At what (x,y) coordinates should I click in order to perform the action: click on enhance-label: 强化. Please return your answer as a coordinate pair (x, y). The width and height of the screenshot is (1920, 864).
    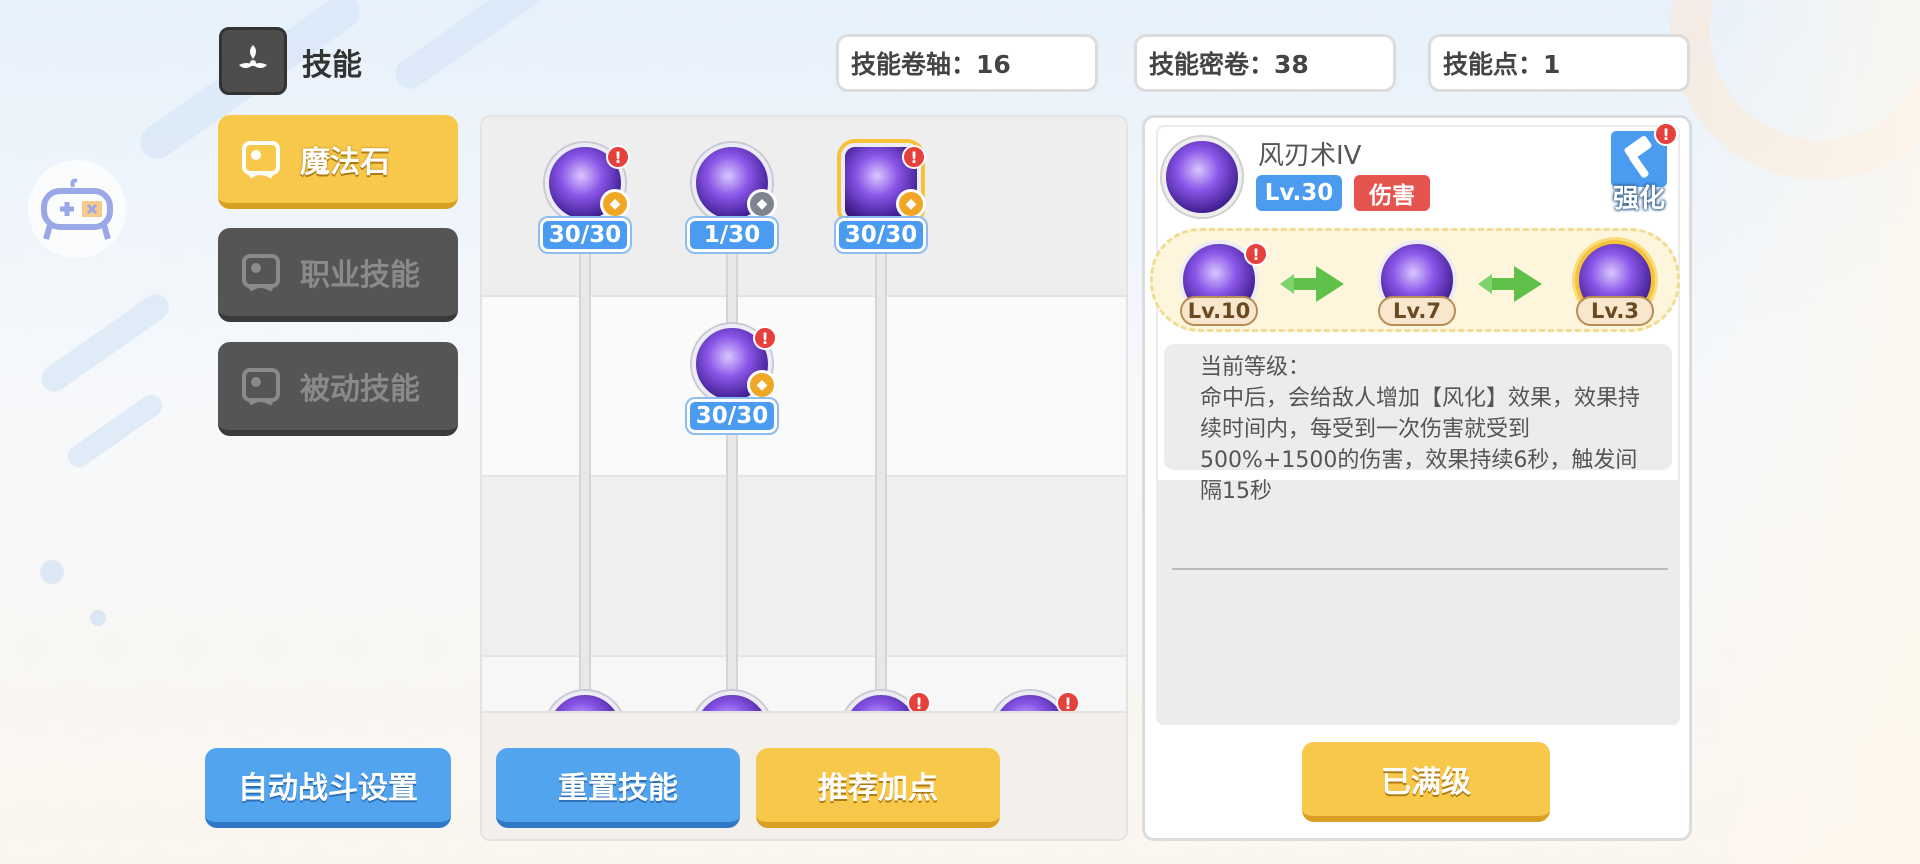
    Looking at the image, I should click on (1638, 199).